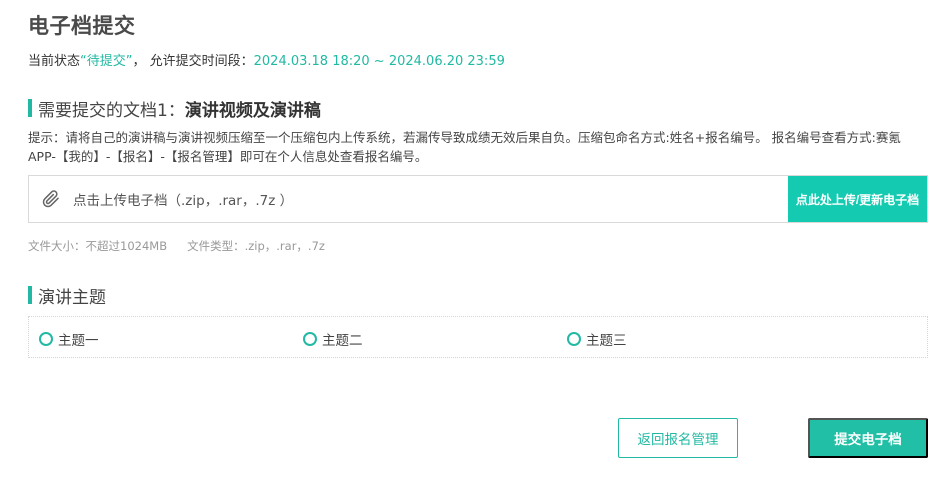 This screenshot has width=946, height=482. I want to click on doc-label-name: 演讲视频及演讲稿, so click(252, 110).